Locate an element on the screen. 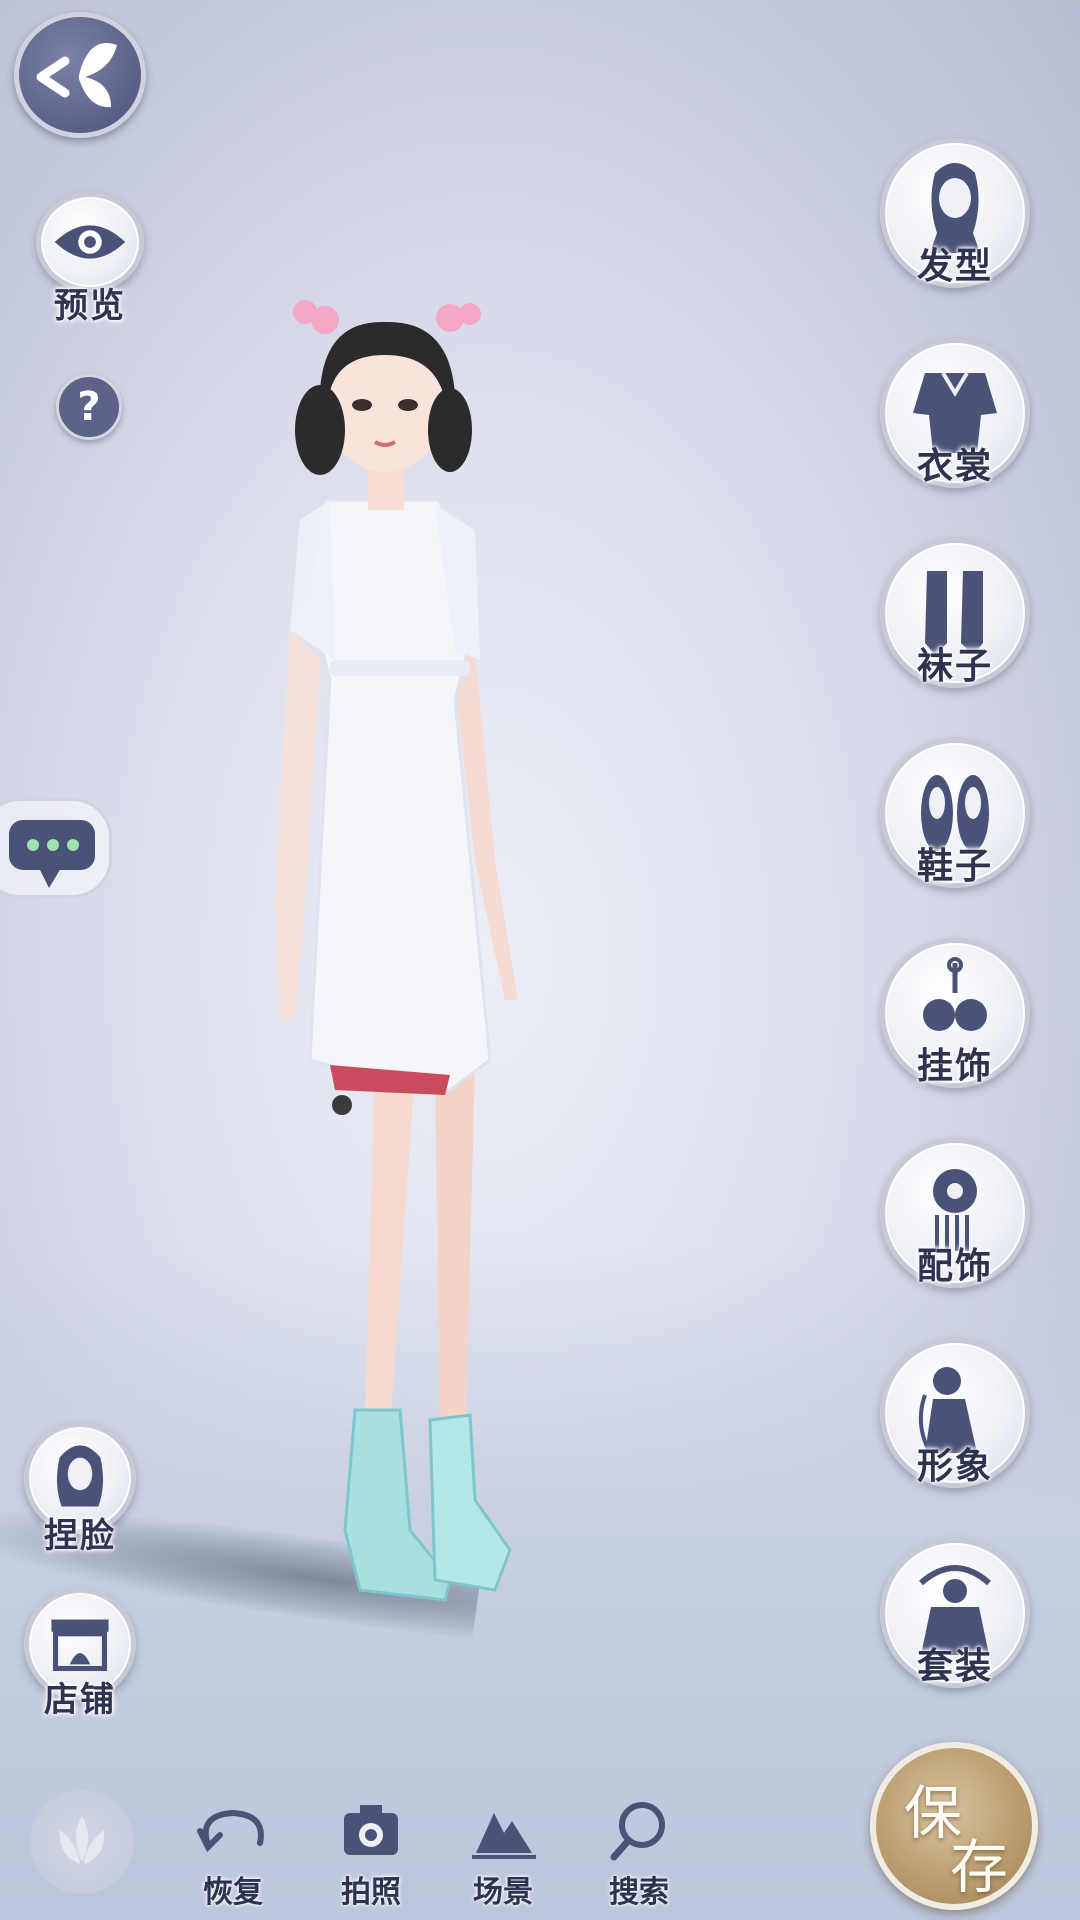 The image size is (1080, 1920). chat-bubble-icon is located at coordinates (52, 854).